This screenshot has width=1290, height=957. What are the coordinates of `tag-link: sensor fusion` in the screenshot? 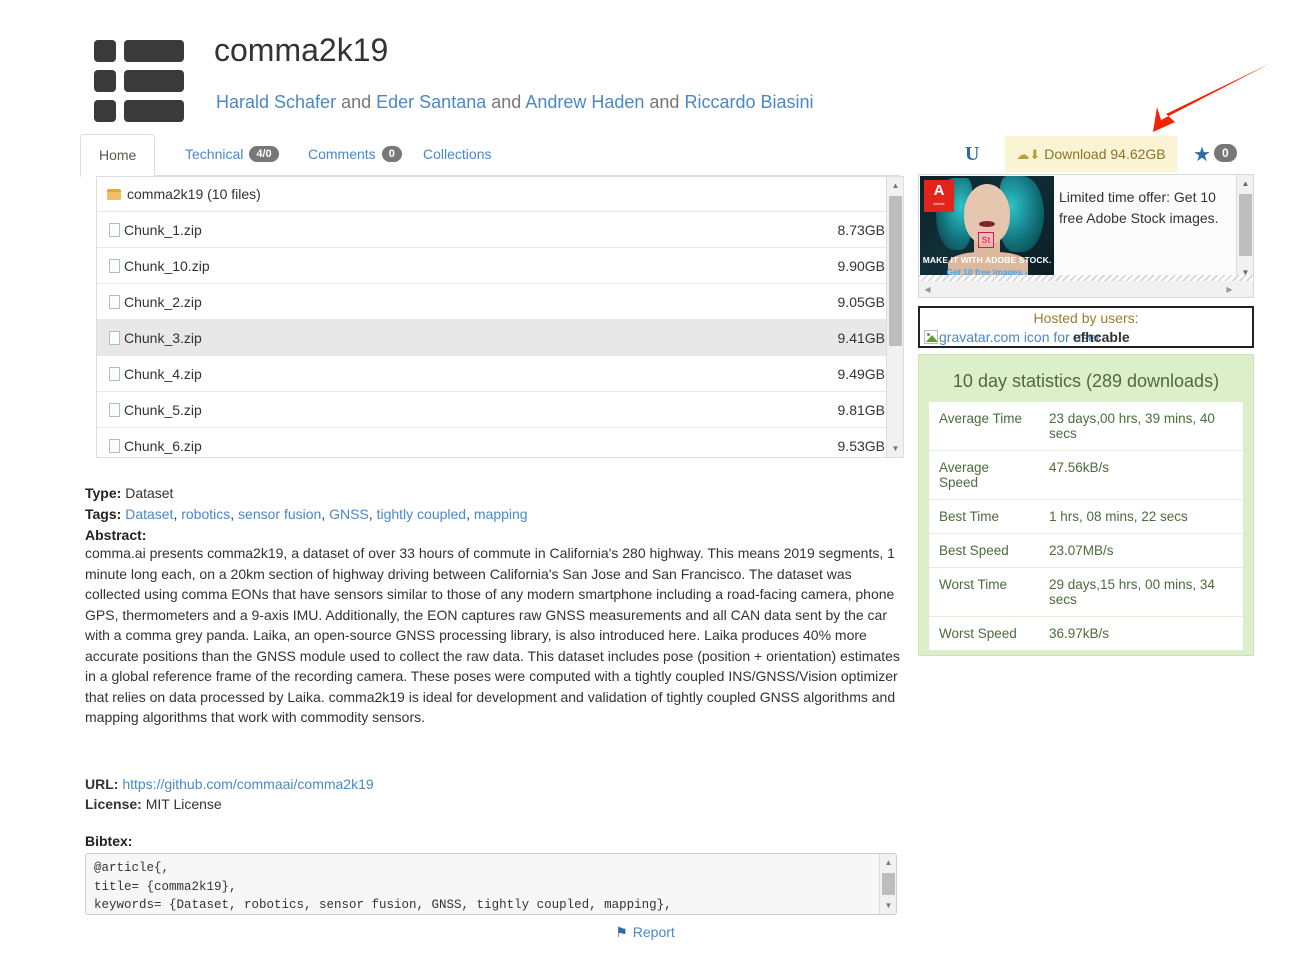 It's located at (279, 514).